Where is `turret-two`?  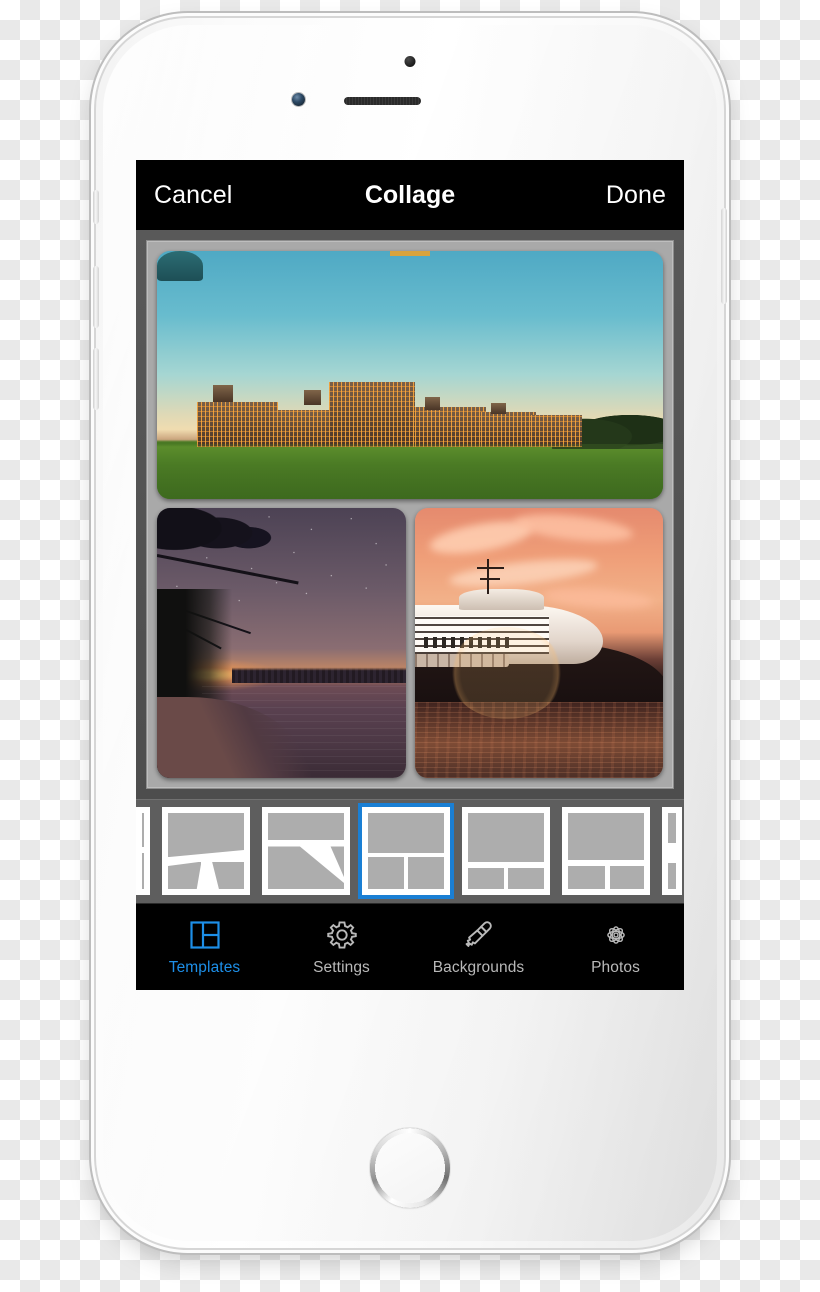
turret-two is located at coordinates (312, 397).